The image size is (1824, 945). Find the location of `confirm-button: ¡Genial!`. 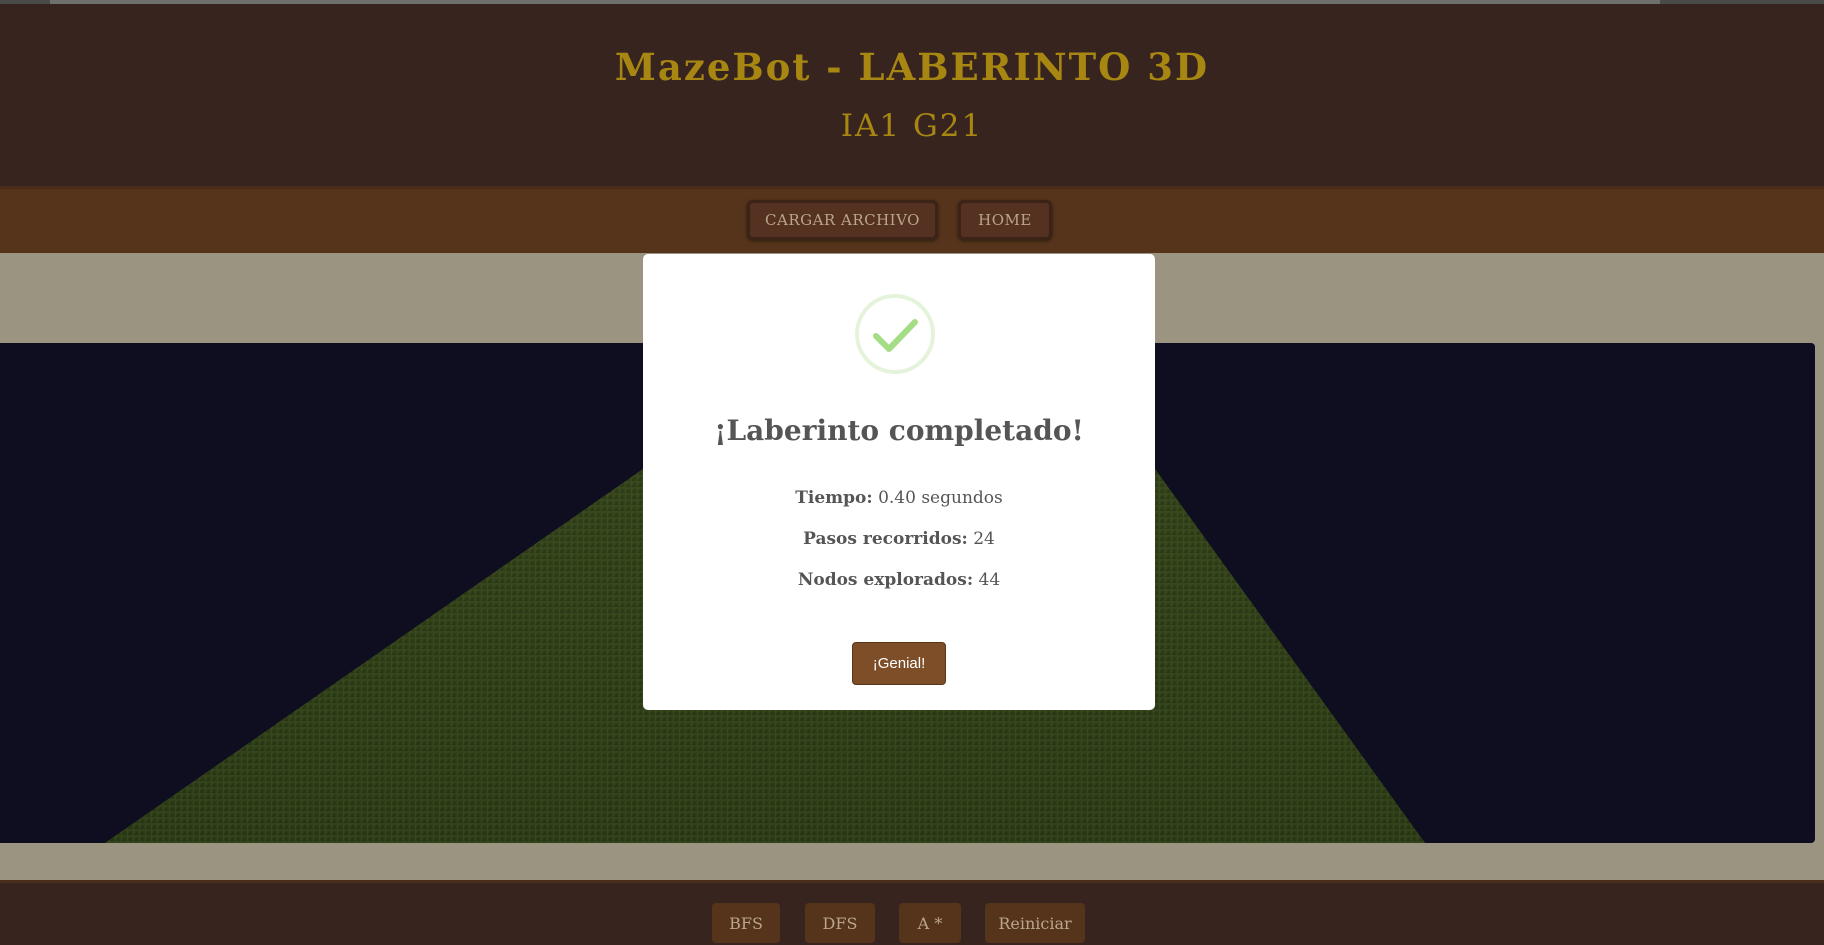

confirm-button: ¡Genial! is located at coordinates (899, 663).